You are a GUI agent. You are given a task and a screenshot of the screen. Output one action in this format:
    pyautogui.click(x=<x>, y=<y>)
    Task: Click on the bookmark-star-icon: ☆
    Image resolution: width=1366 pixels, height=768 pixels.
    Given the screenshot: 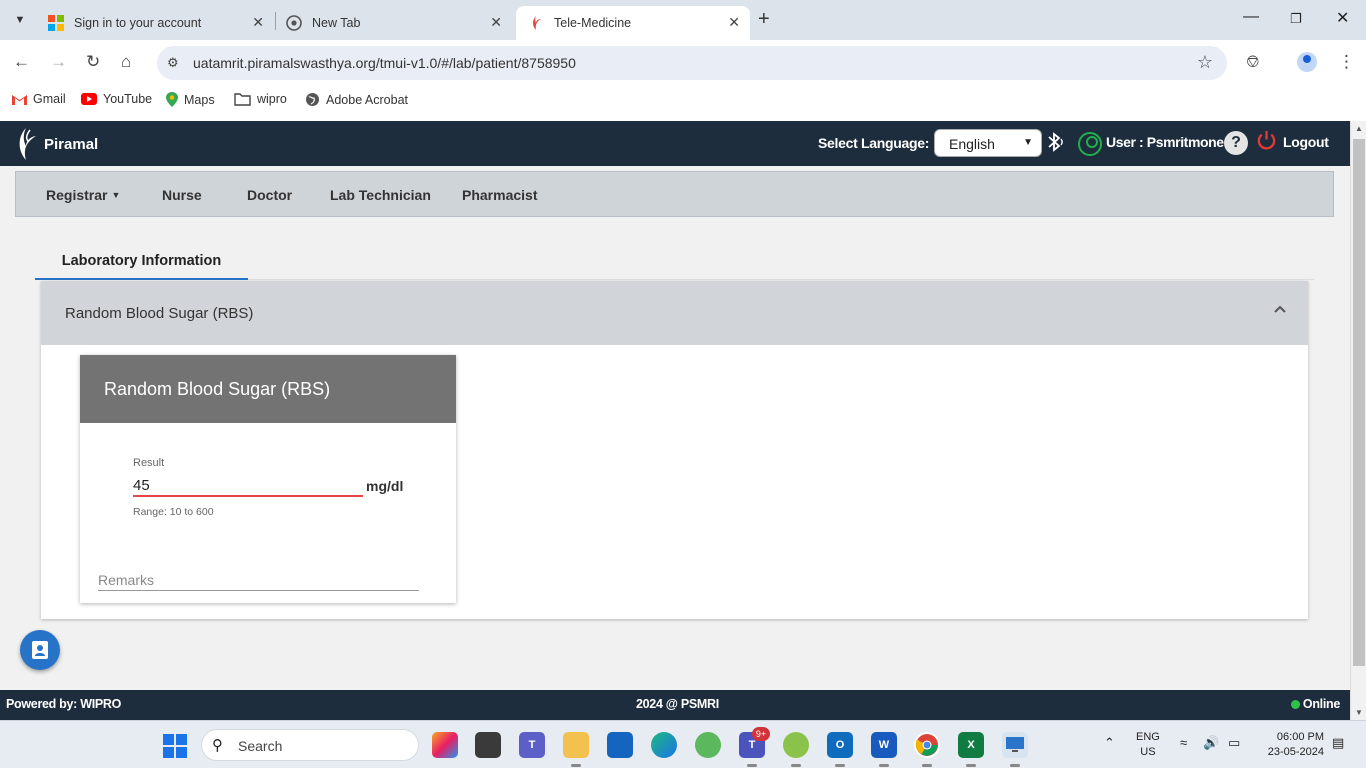 What is the action you would take?
    pyautogui.click(x=1205, y=62)
    